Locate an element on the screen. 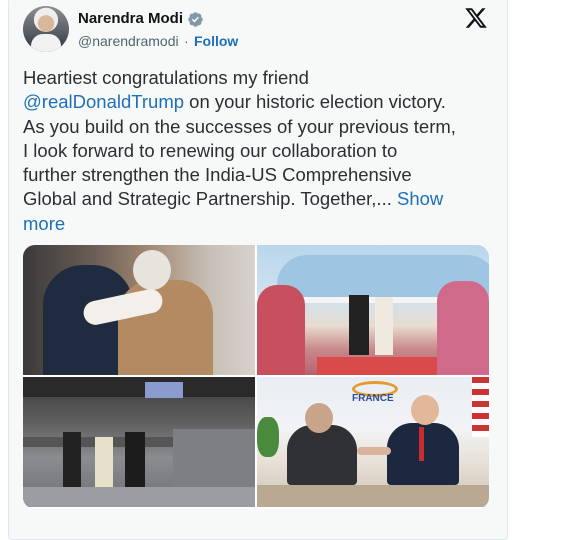 The width and height of the screenshot is (586, 540). author-name: Narendra Modi is located at coordinates (130, 18).